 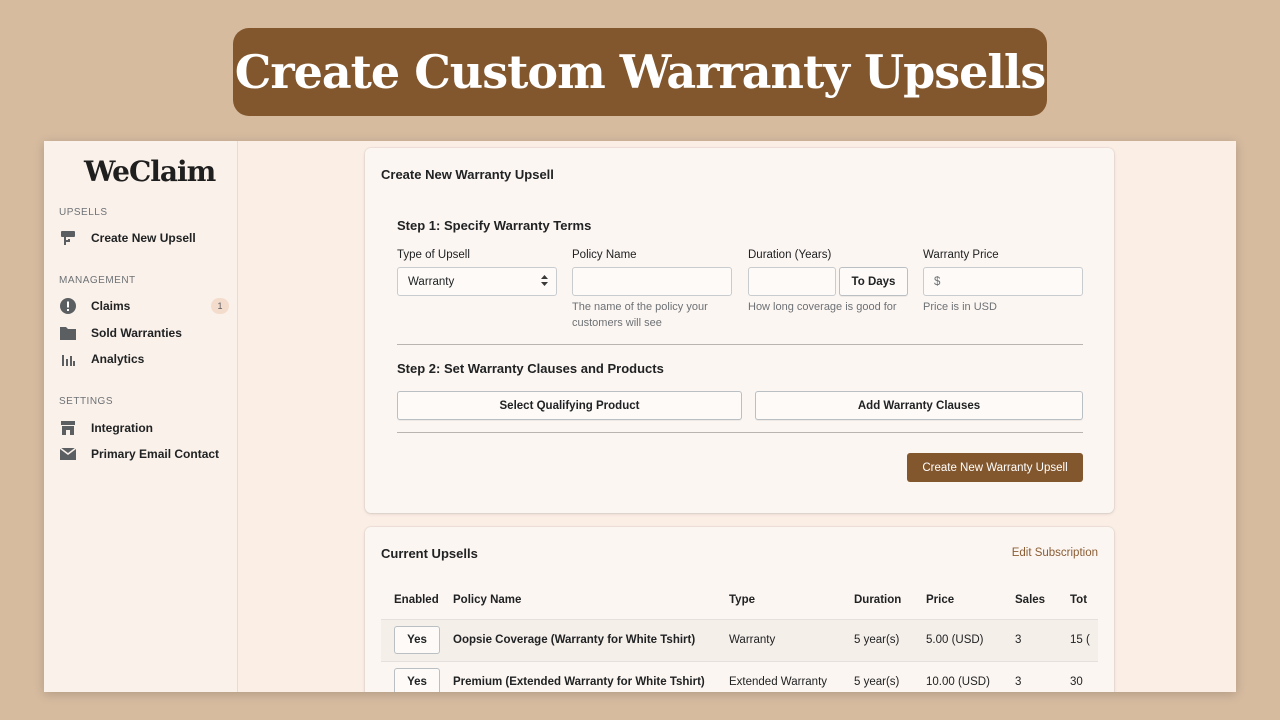 What do you see at coordinates (1084, 639) in the screenshot?
I see `total-cell: 15 (` at bounding box center [1084, 639].